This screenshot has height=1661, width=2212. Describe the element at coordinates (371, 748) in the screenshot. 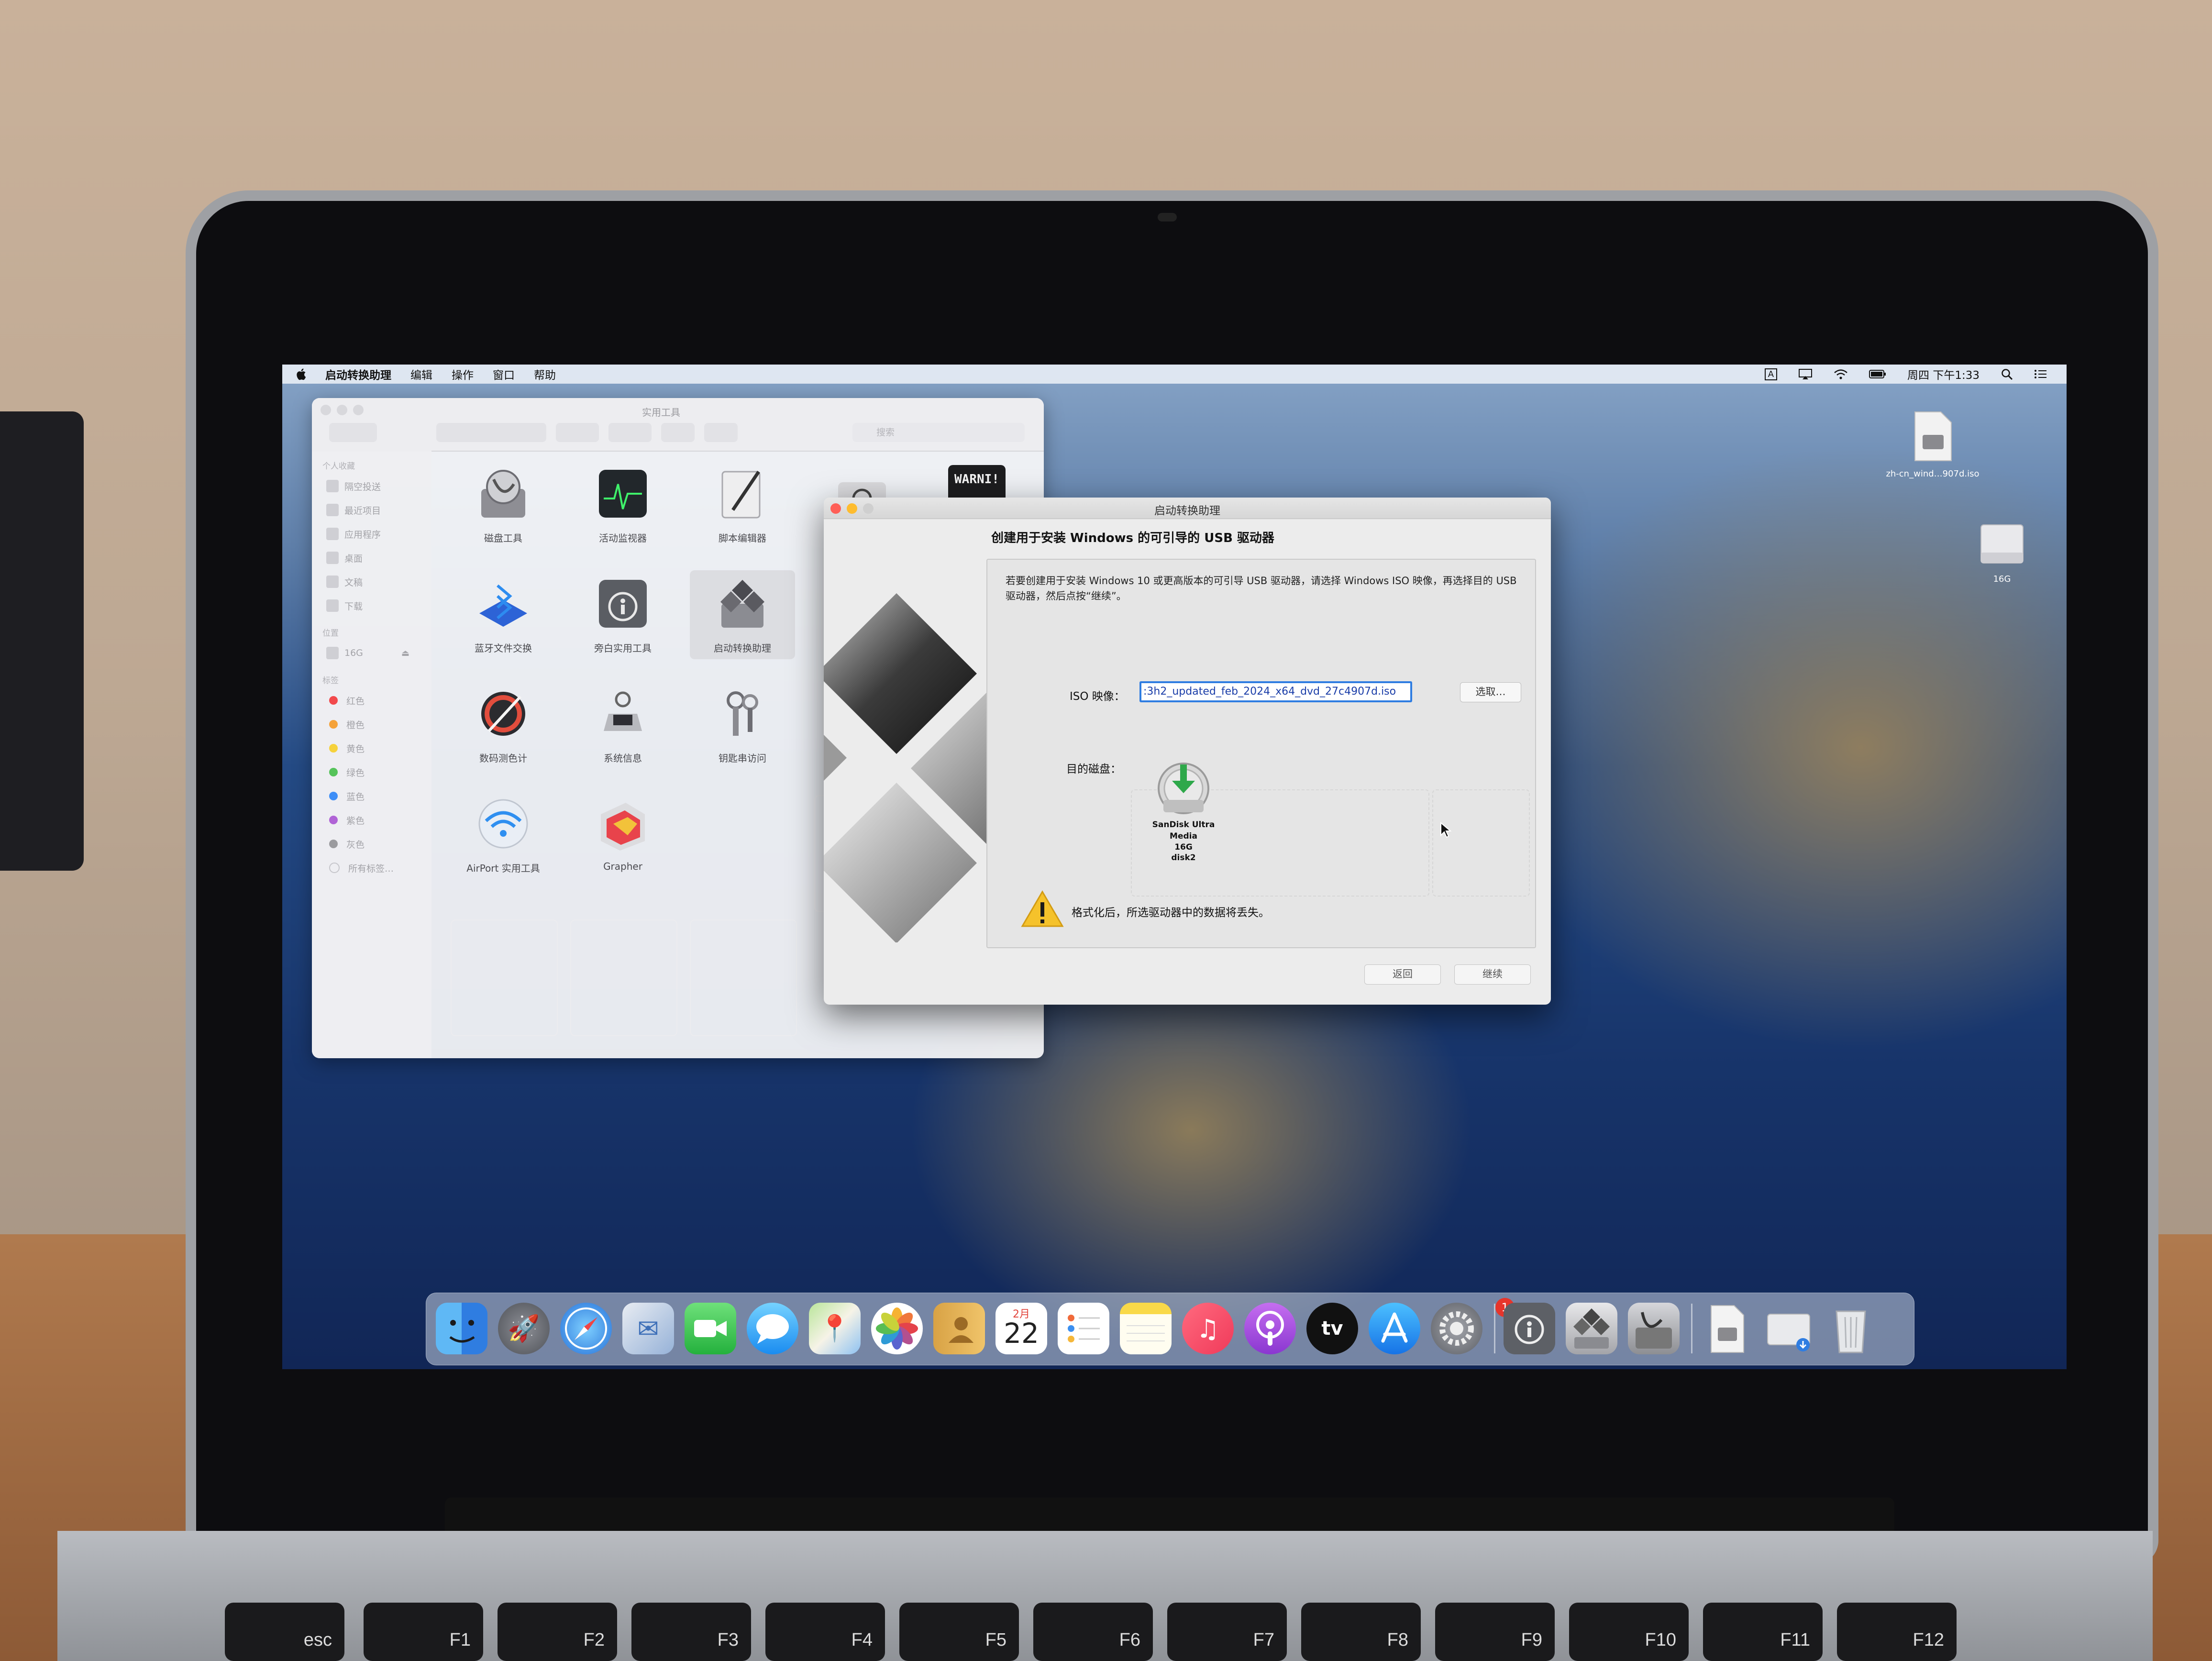

I see `sidebar-tag-yellow: 黄色` at that location.